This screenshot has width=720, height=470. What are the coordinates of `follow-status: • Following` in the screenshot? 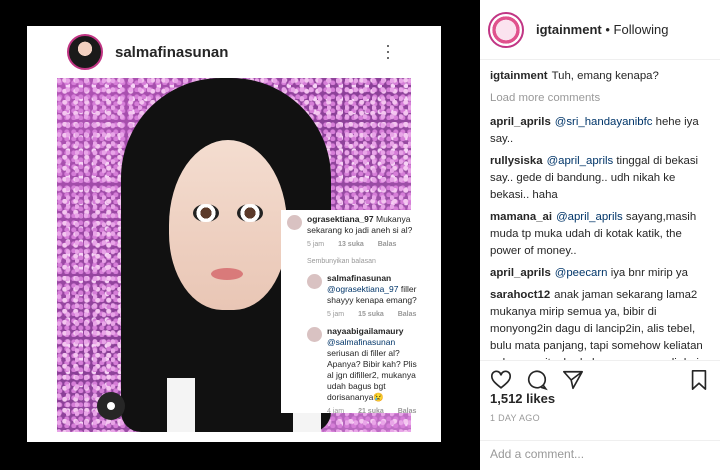 It's located at (636, 29).